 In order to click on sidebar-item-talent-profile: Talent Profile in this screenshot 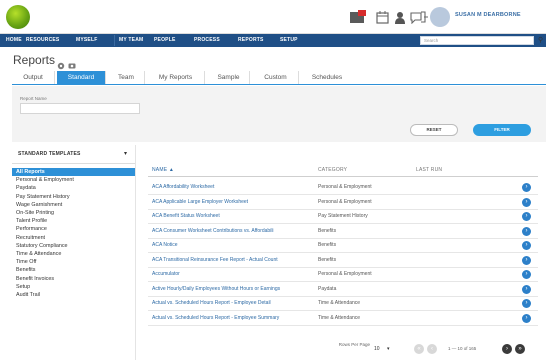, I will do `click(73, 221)`.